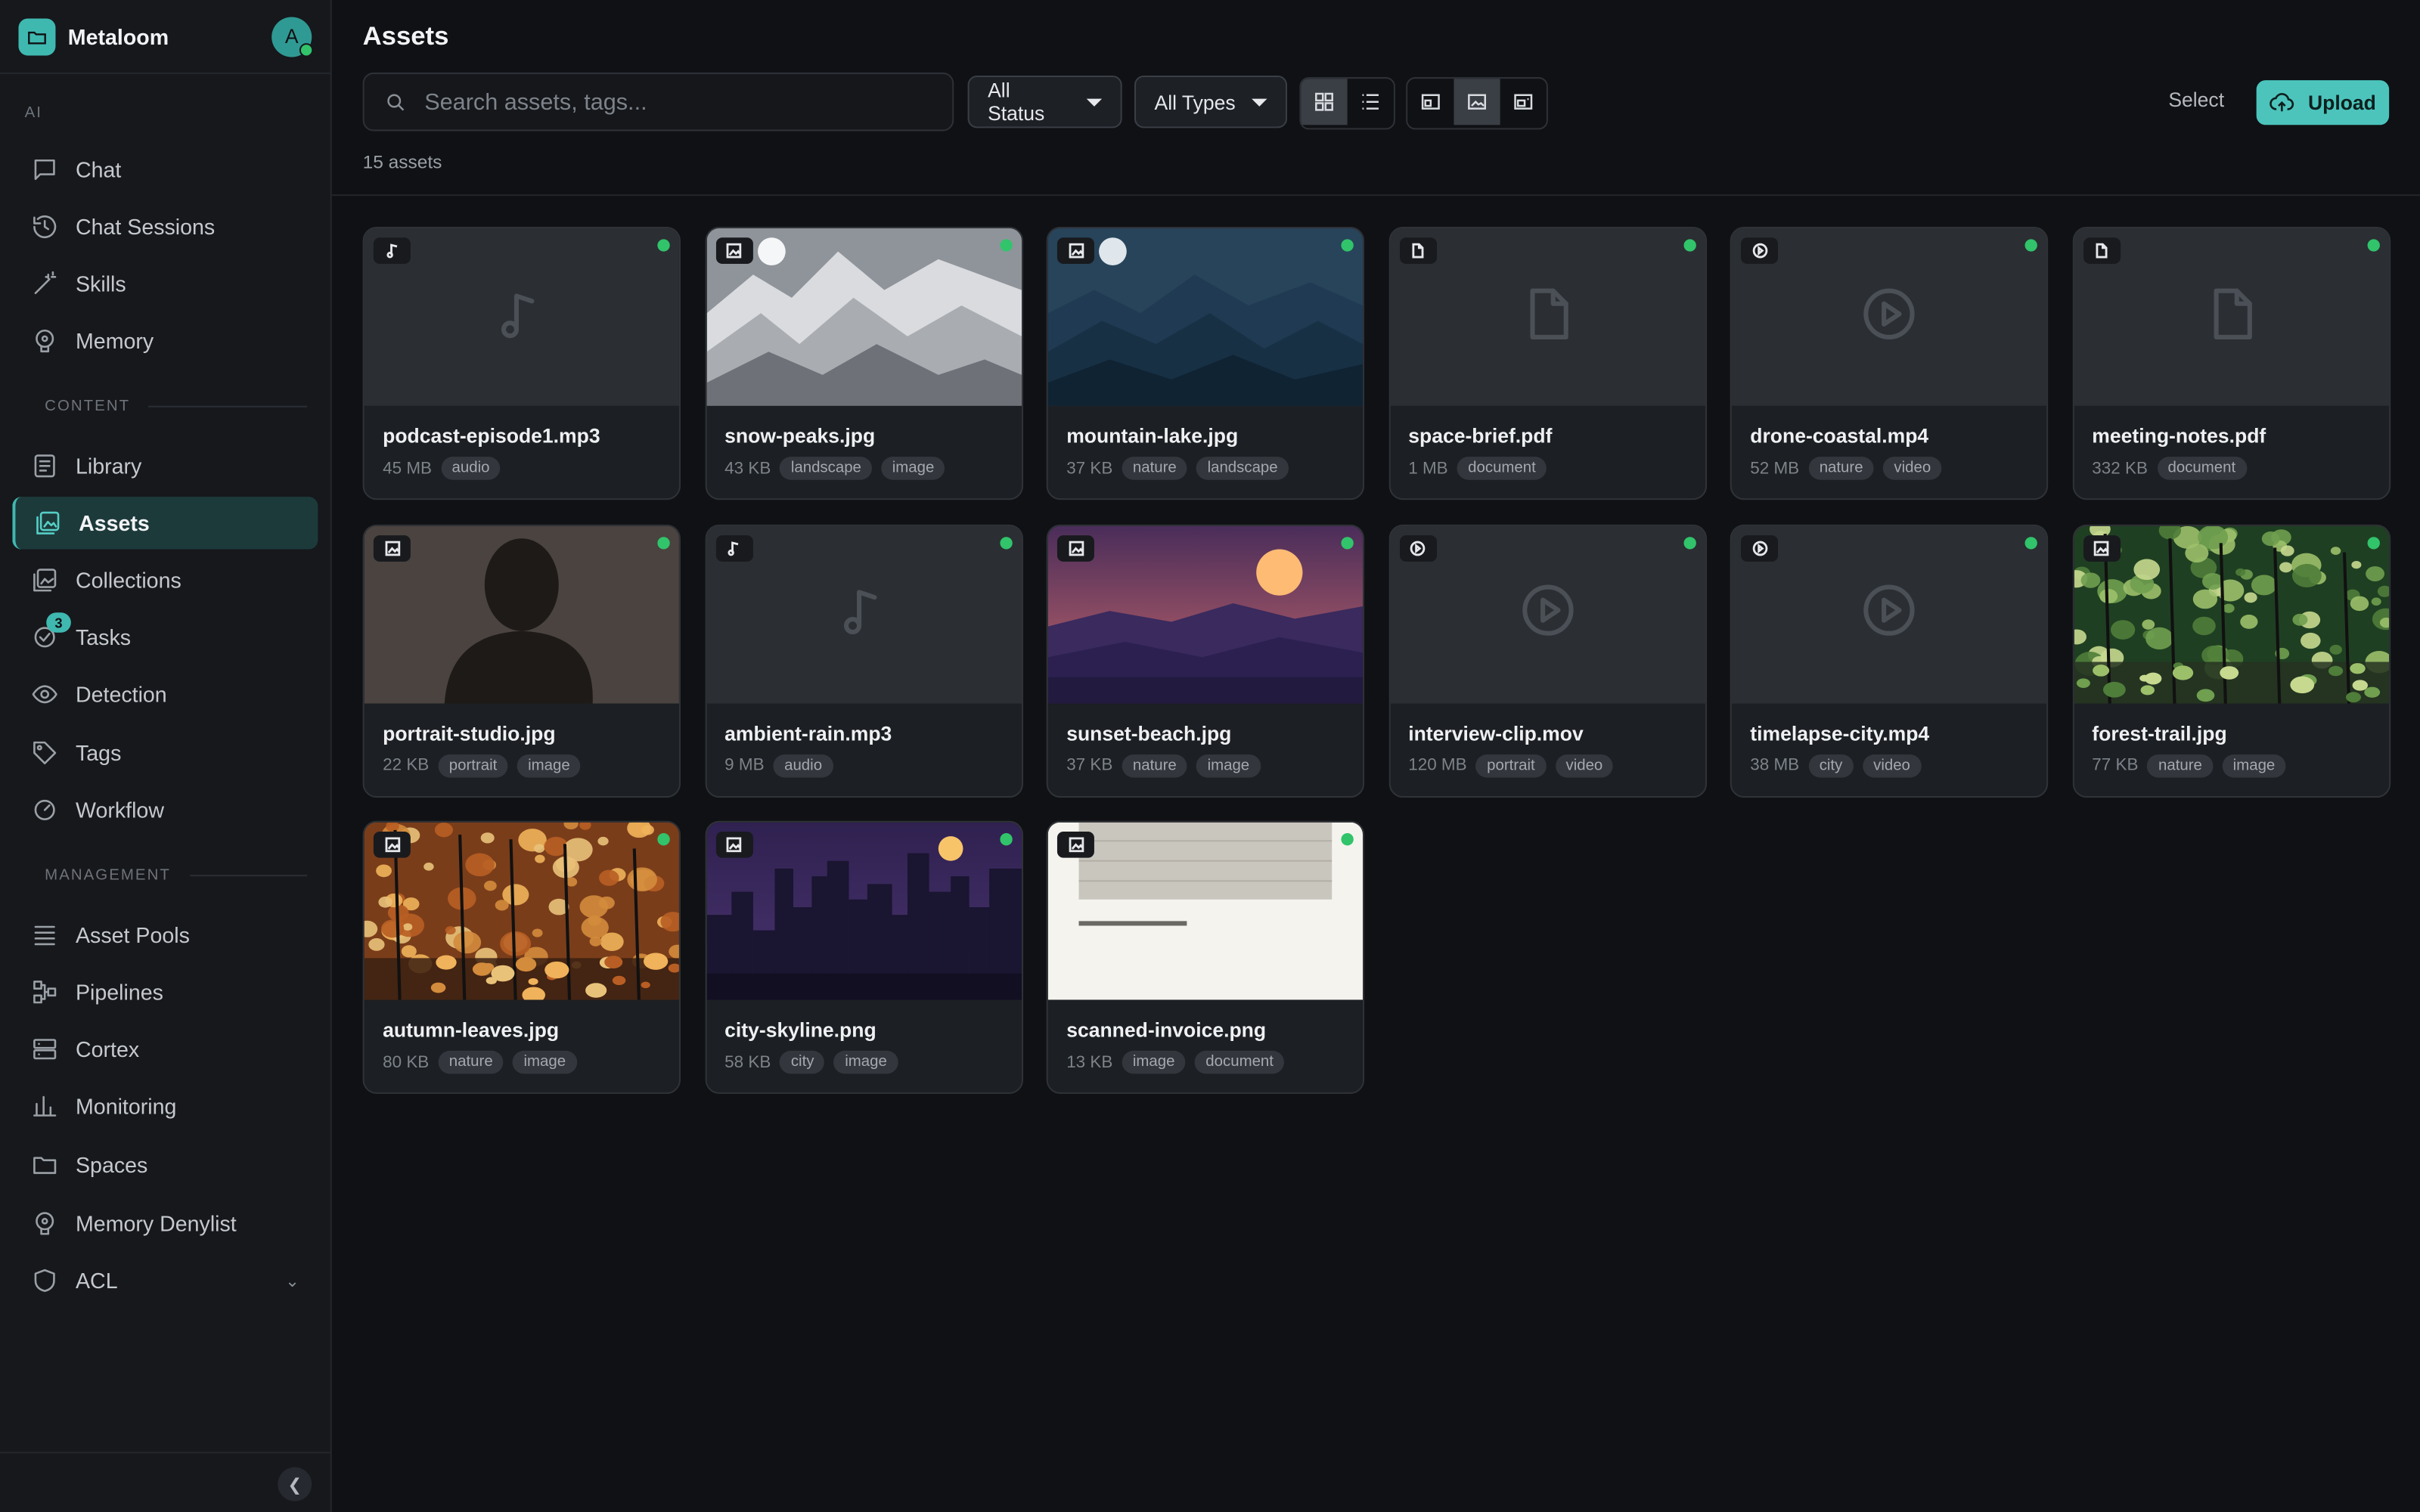 This screenshot has width=2420, height=1512. Describe the element at coordinates (295, 1484) in the screenshot. I see `collapse-sidebar-button: ❮` at that location.